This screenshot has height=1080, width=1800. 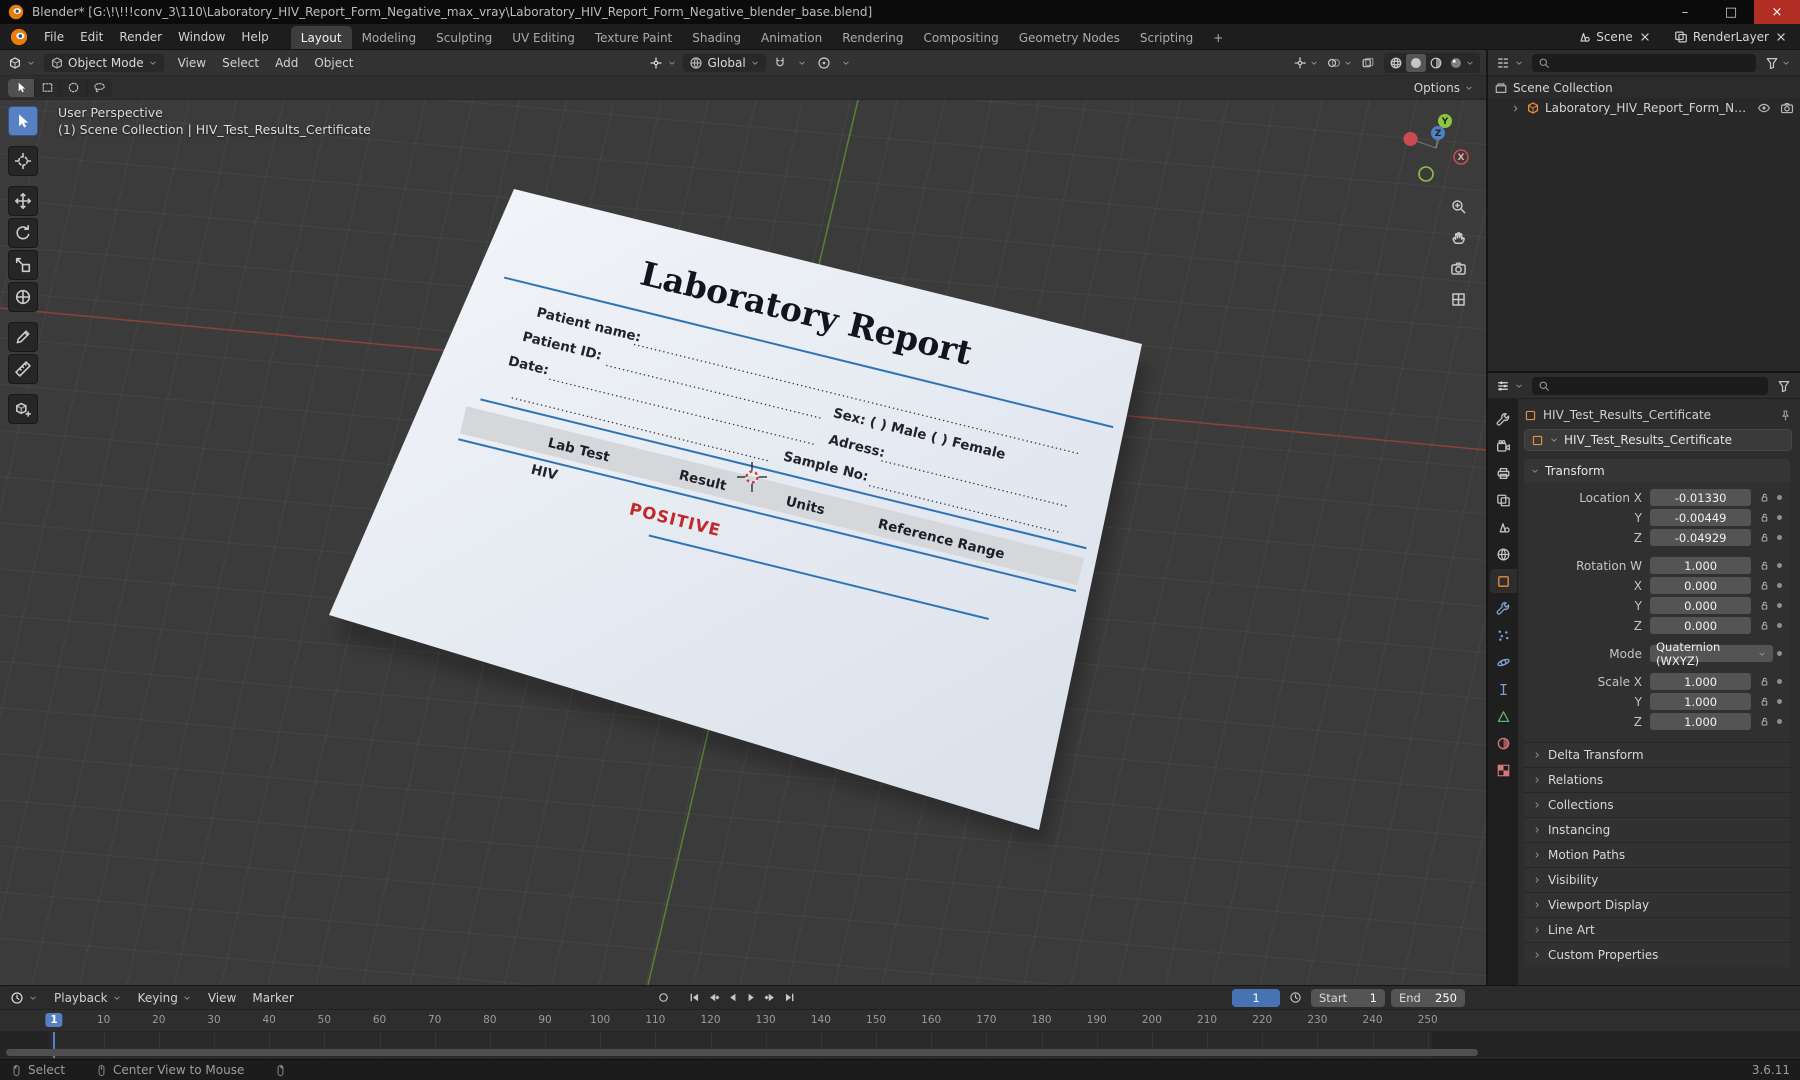 I want to click on transform-field-location-x-0: -0.01330, so click(x=1701, y=497).